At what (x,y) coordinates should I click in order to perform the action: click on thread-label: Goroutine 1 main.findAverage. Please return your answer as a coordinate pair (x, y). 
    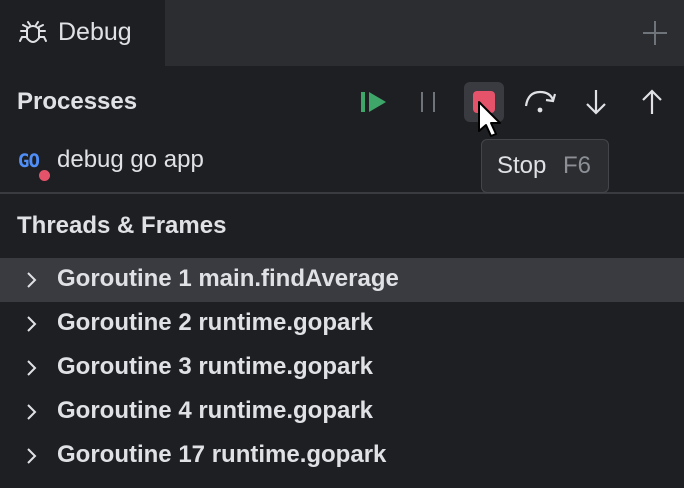
    Looking at the image, I should click on (228, 278).